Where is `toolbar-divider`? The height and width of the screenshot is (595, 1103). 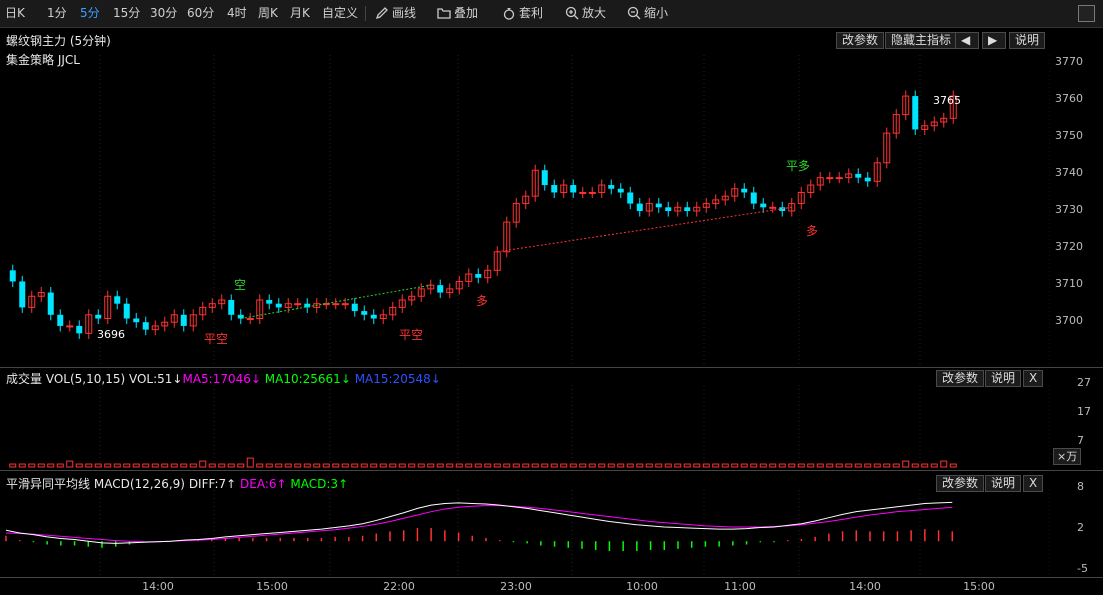
toolbar-divider is located at coordinates (365, 13).